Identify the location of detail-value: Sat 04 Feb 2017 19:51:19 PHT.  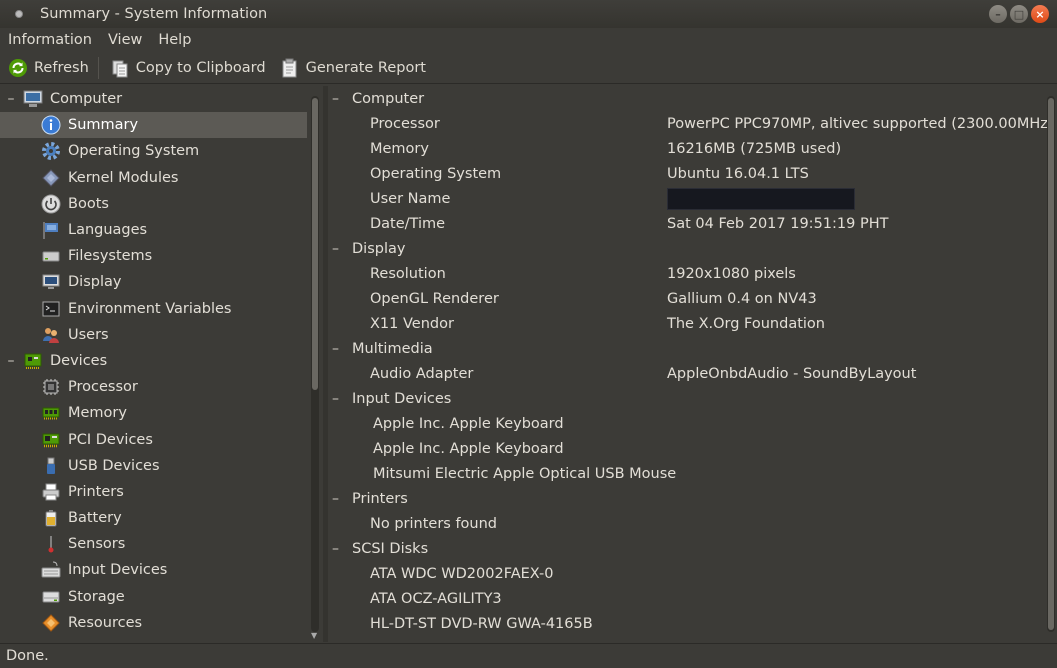
(778, 223).